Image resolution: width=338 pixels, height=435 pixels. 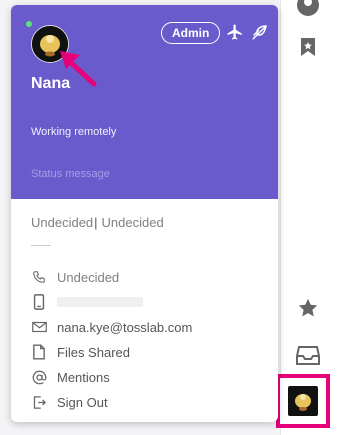 What do you see at coordinates (308, 10) in the screenshot?
I see `profile-icon` at bounding box center [308, 10].